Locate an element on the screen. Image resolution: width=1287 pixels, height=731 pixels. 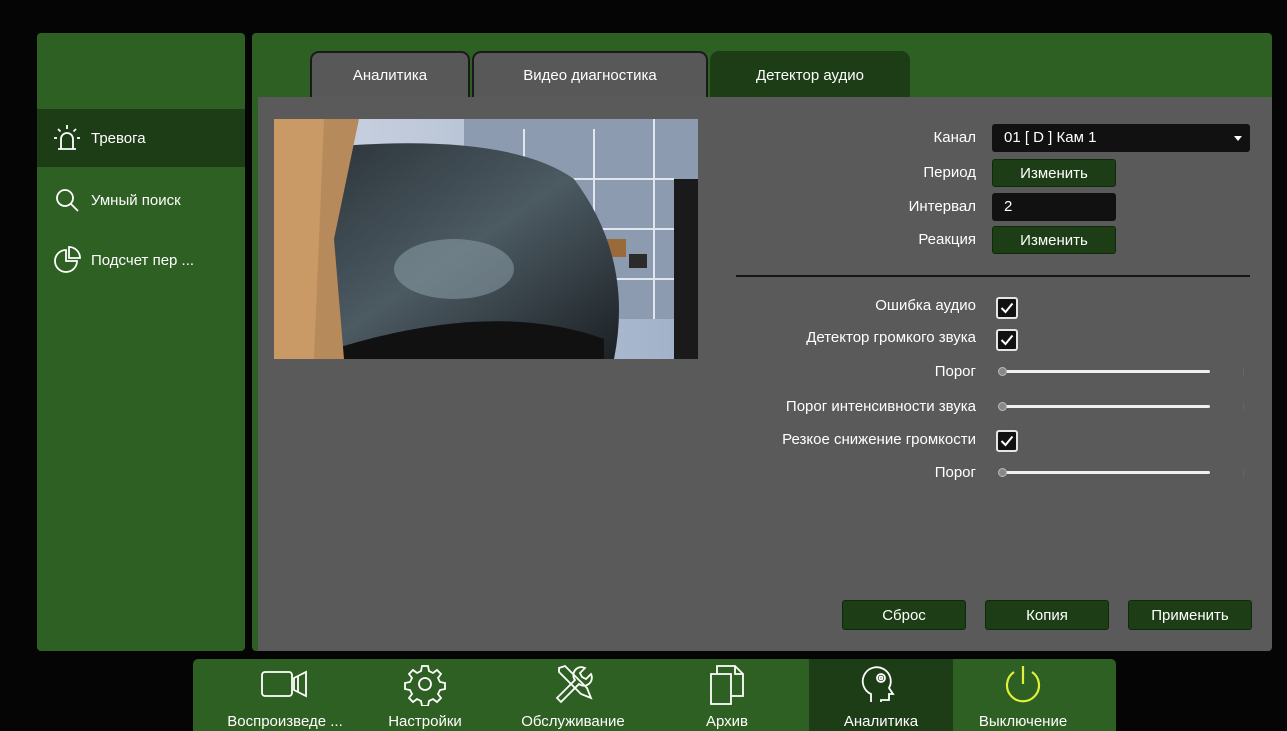
gear-icon is located at coordinates (425, 684).